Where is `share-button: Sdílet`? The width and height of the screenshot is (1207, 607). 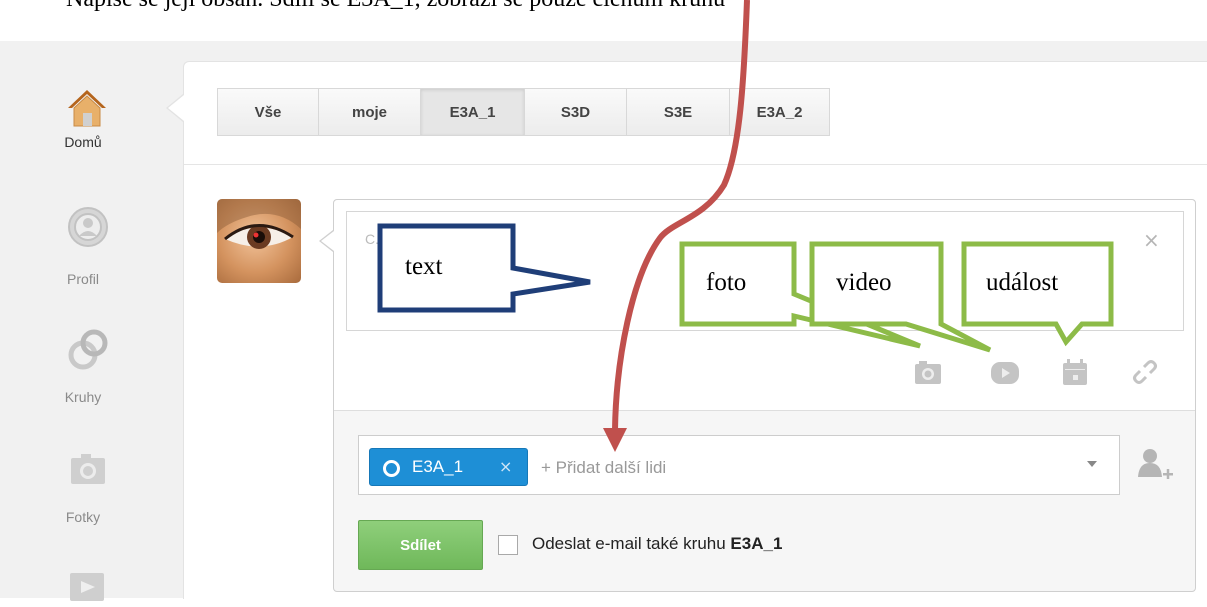
share-button: Sdílet is located at coordinates (420, 545).